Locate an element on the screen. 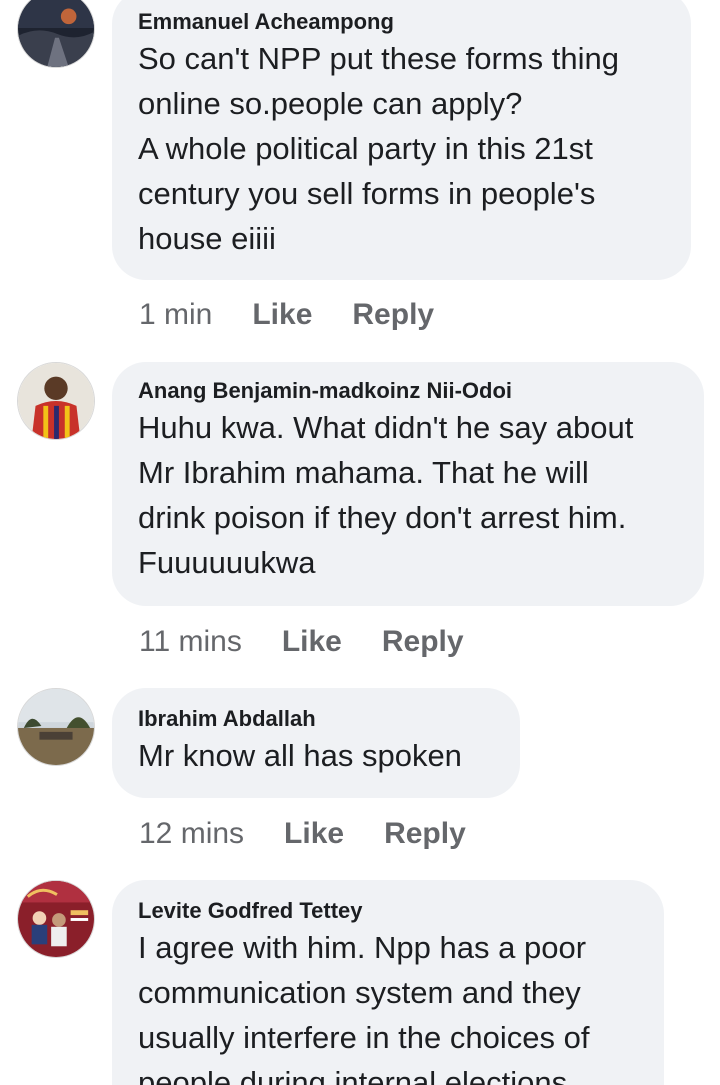  comment-actions: 1 min Like Reply is located at coordinates (306, 315).